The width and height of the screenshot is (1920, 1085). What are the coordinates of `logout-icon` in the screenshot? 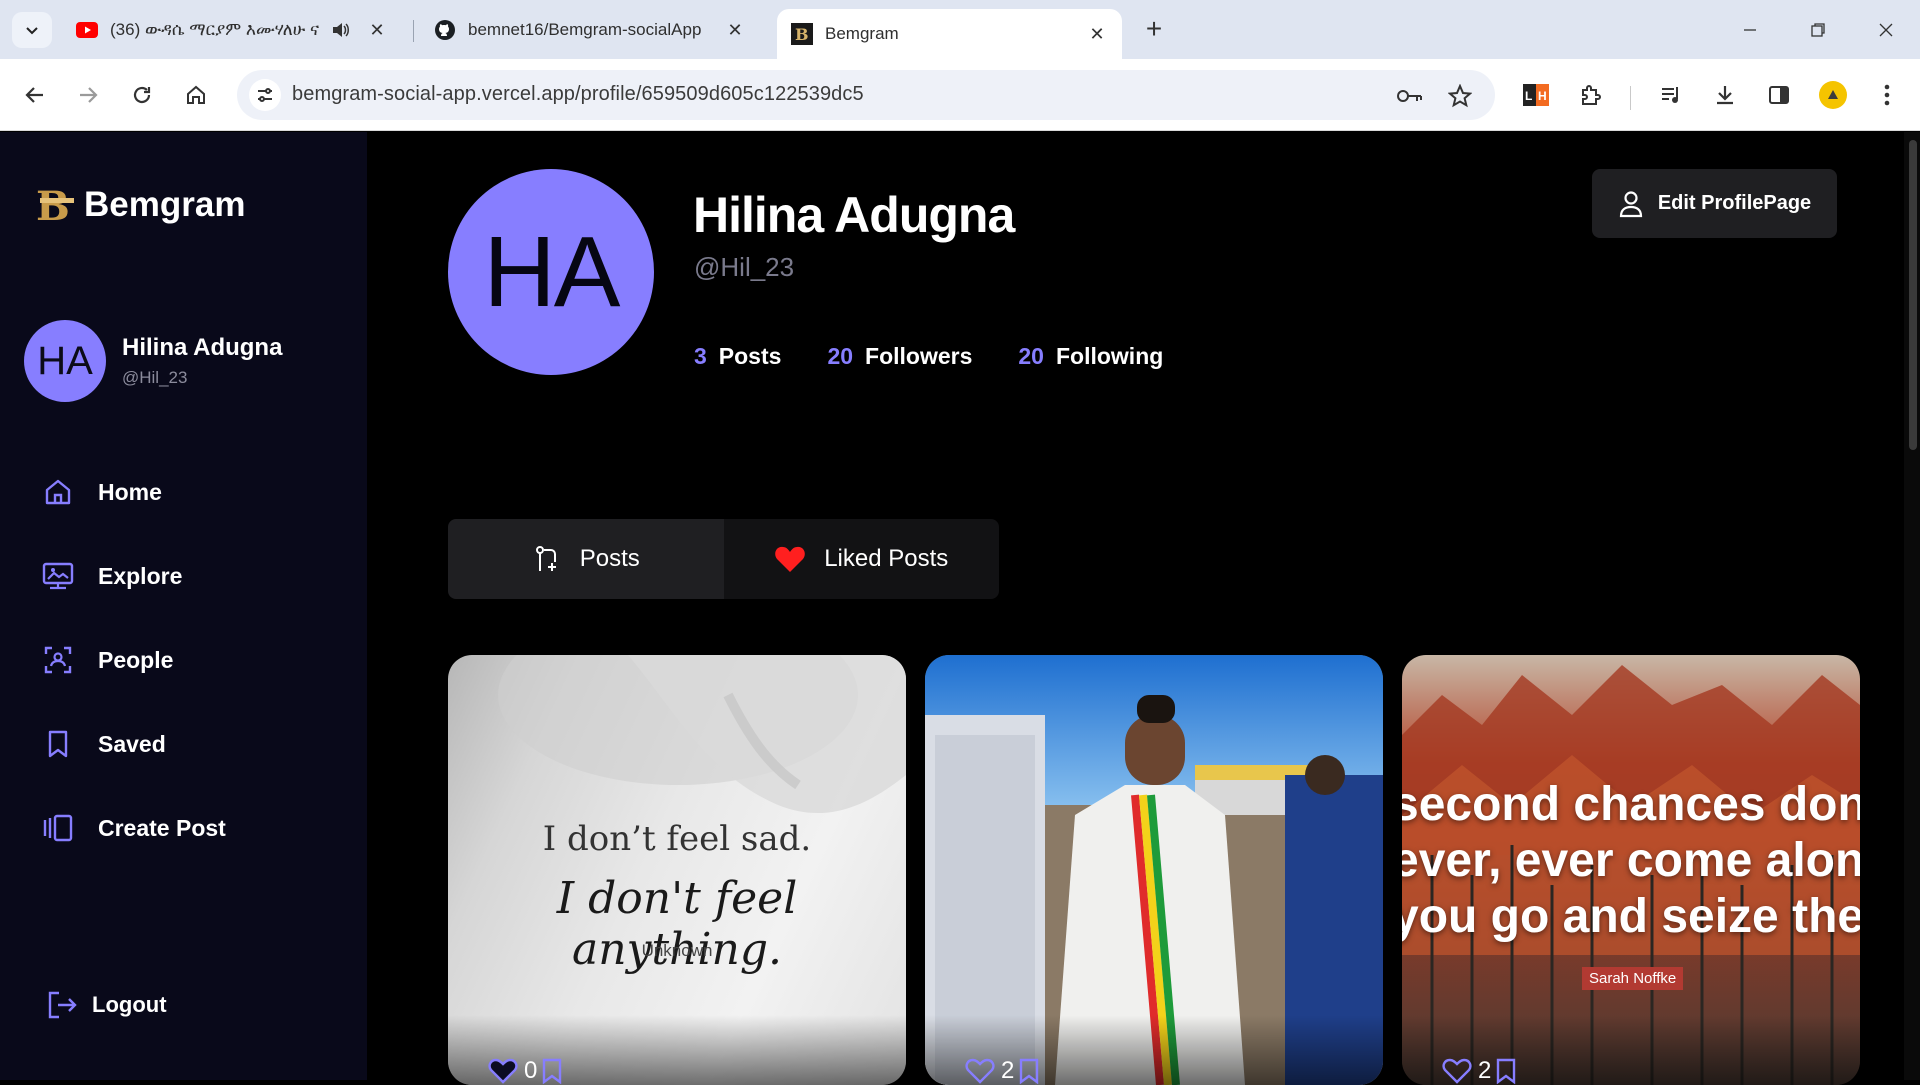 It's located at (62, 1005).